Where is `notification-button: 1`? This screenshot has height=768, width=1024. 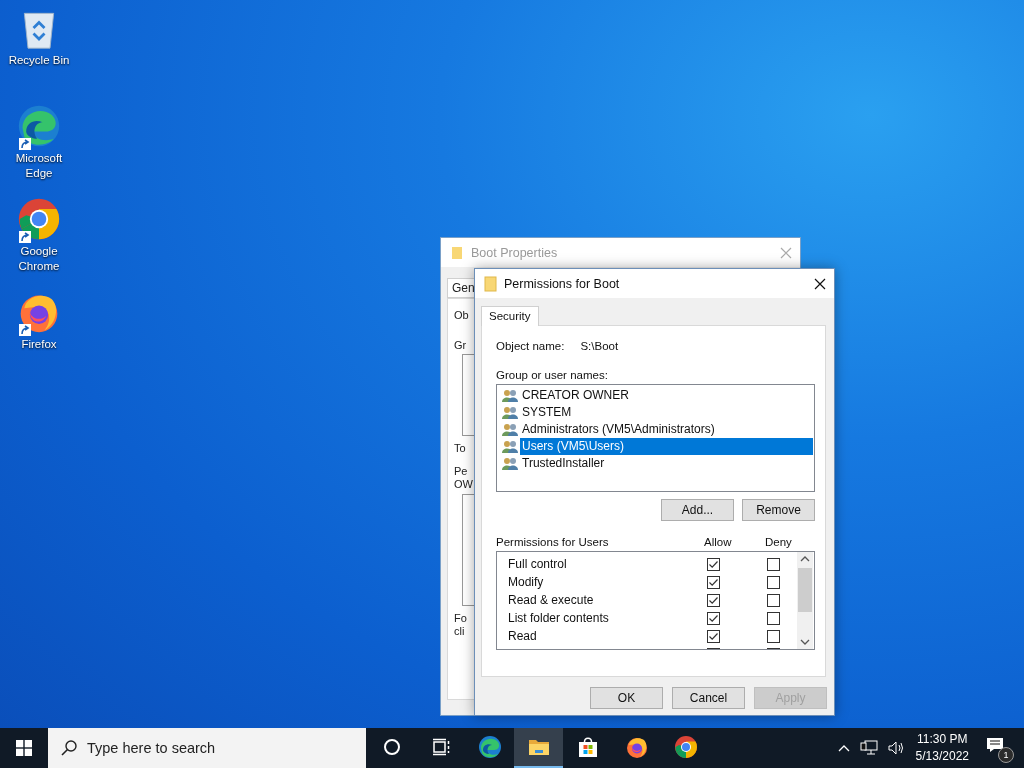 notification-button: 1 is located at coordinates (1000, 748).